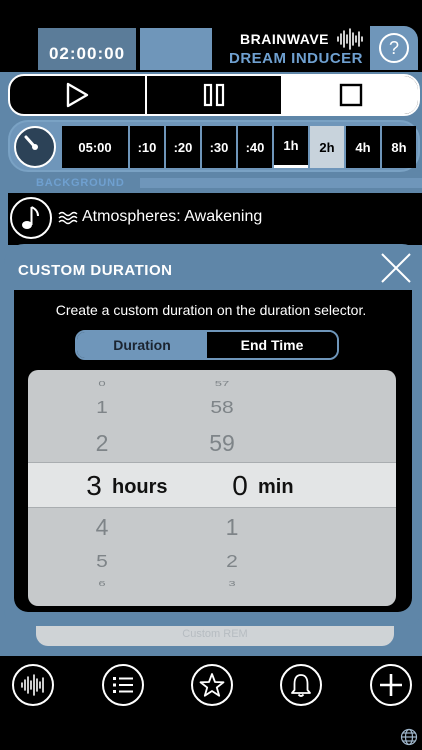  What do you see at coordinates (172, 216) in the screenshot?
I see `background-track-name: Atmospheres: Awakening` at bounding box center [172, 216].